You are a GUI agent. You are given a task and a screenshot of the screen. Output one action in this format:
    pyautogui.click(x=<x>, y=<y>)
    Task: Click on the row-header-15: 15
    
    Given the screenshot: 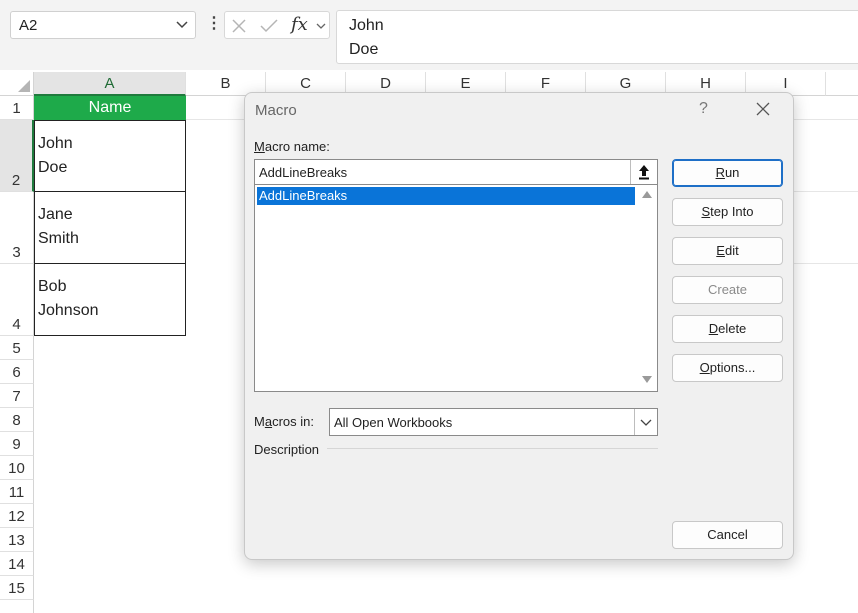 What is the action you would take?
    pyautogui.click(x=17, y=588)
    